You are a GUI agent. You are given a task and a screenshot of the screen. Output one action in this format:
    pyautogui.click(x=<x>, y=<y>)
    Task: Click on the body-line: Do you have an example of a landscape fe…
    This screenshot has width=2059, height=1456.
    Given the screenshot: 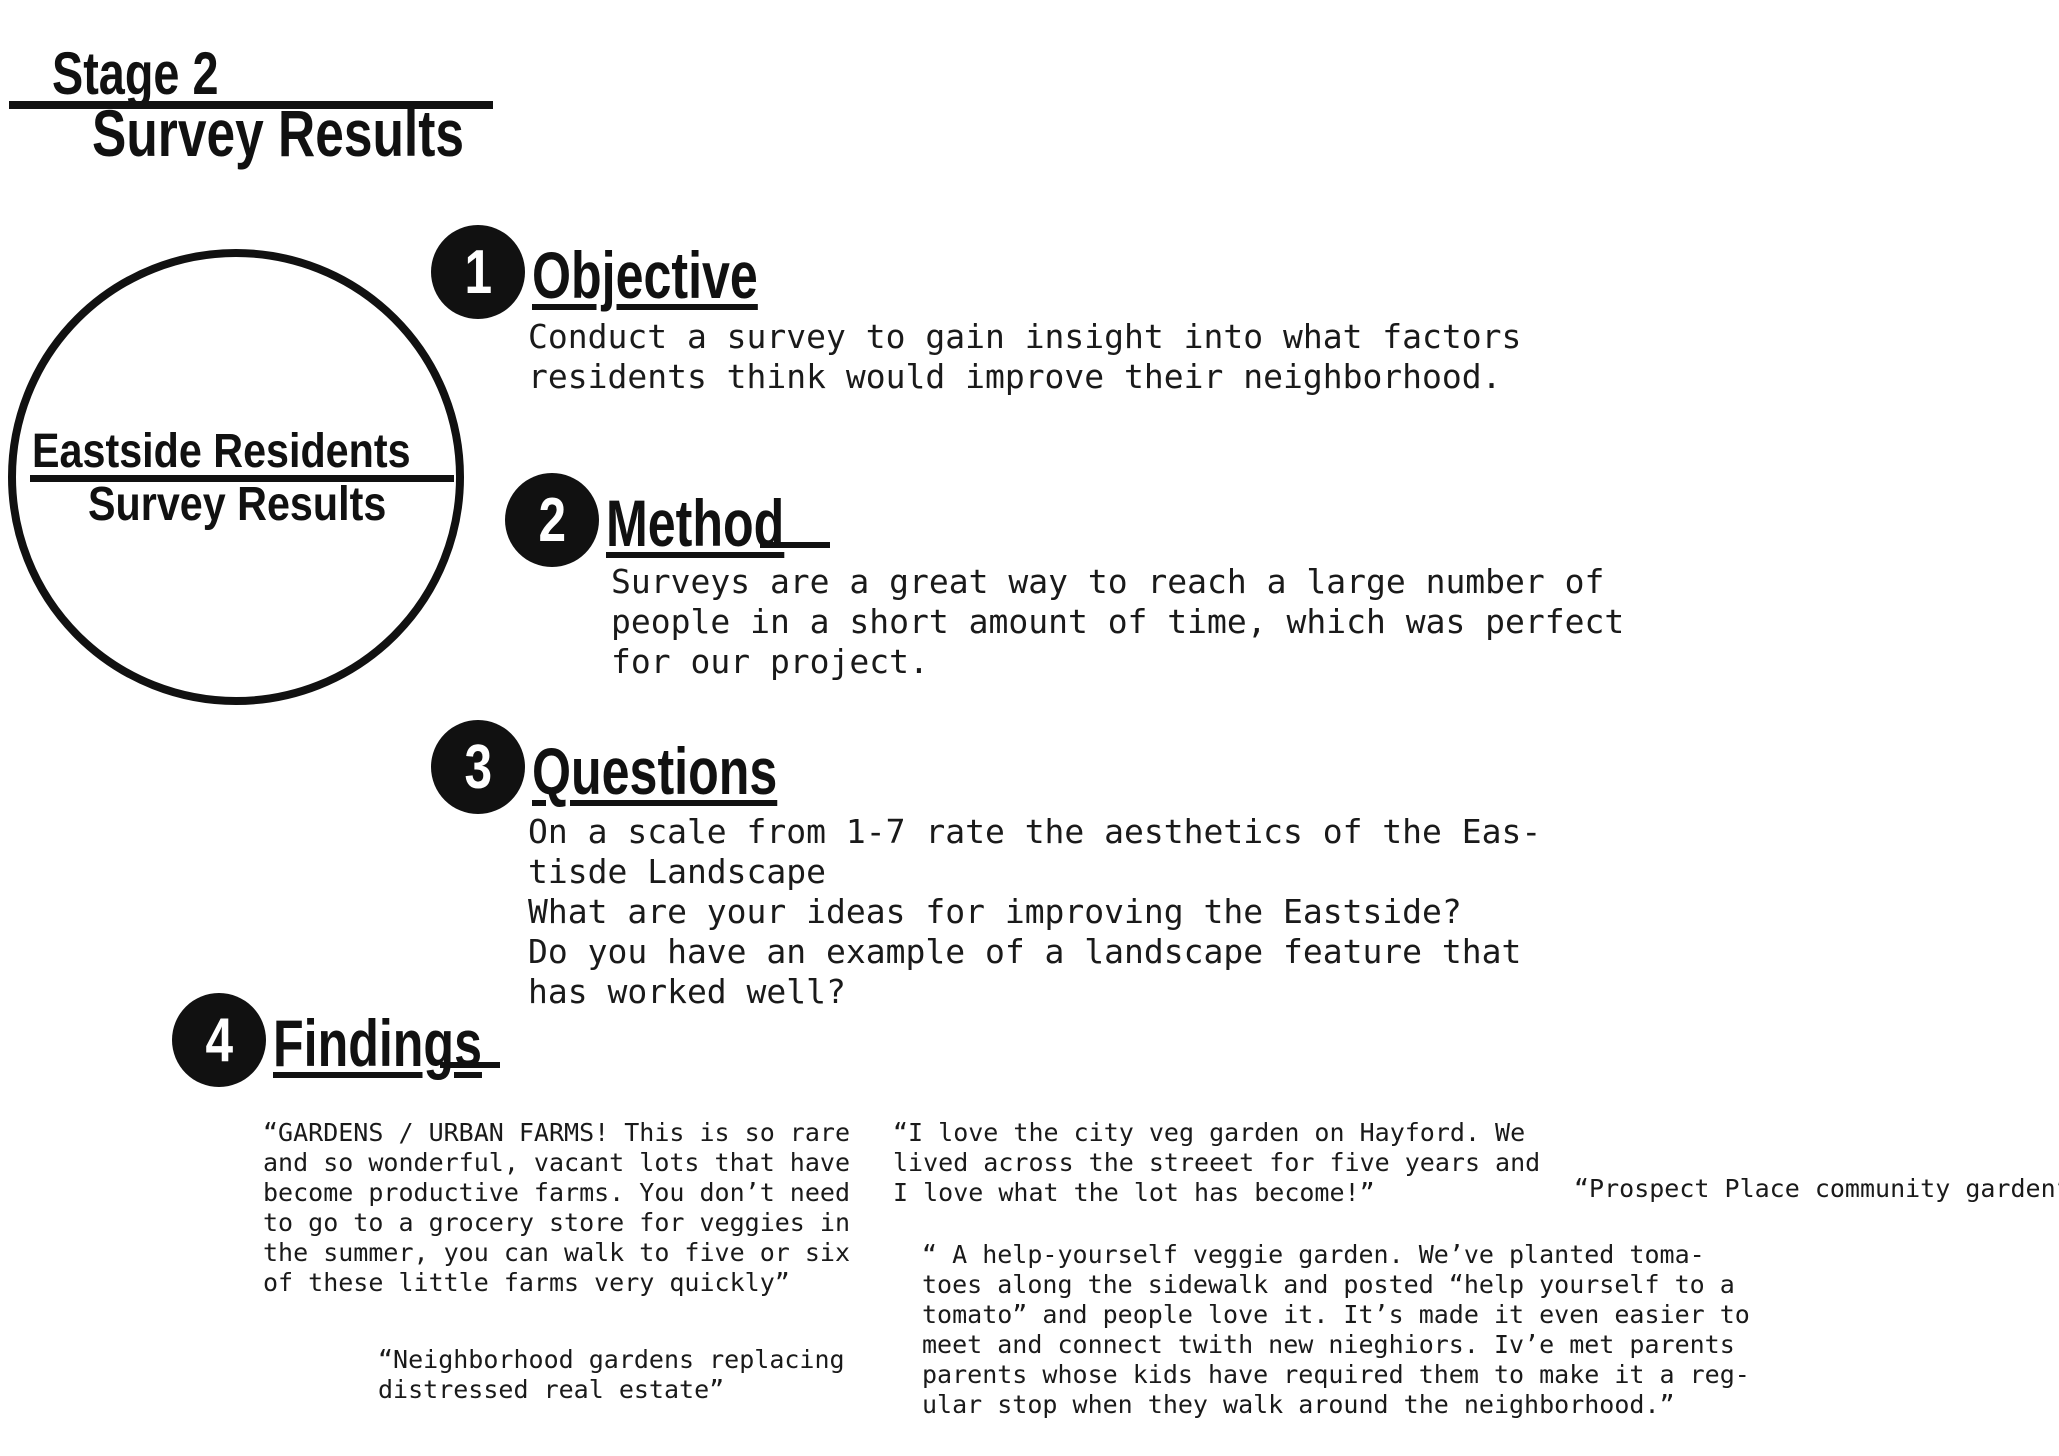 What is the action you would take?
    pyautogui.click(x=1025, y=951)
    